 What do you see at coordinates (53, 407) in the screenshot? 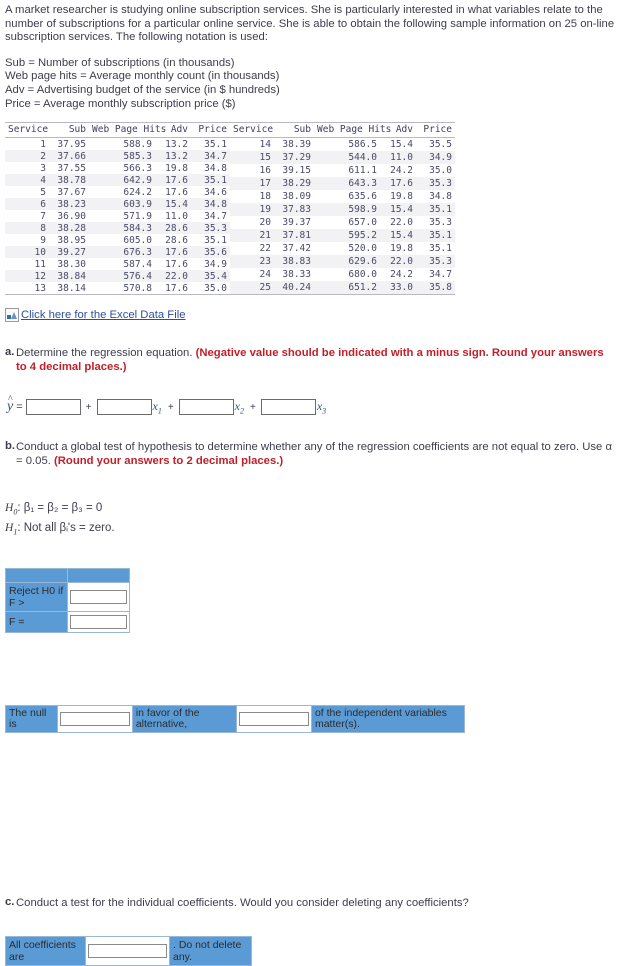
I see `intercept-input` at bounding box center [53, 407].